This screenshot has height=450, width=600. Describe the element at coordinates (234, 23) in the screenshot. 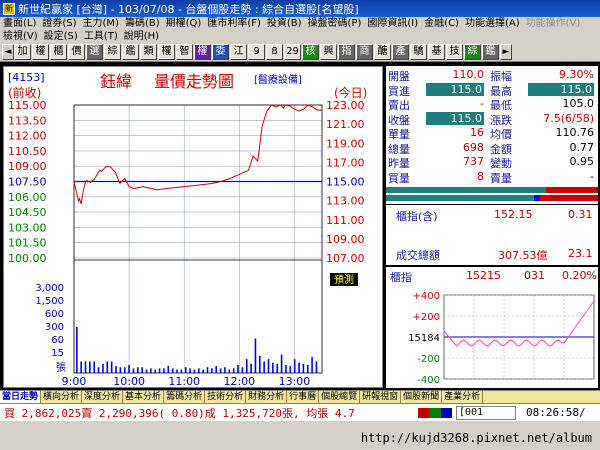

I see `menu-item-5: 匯市利率(F)` at that location.